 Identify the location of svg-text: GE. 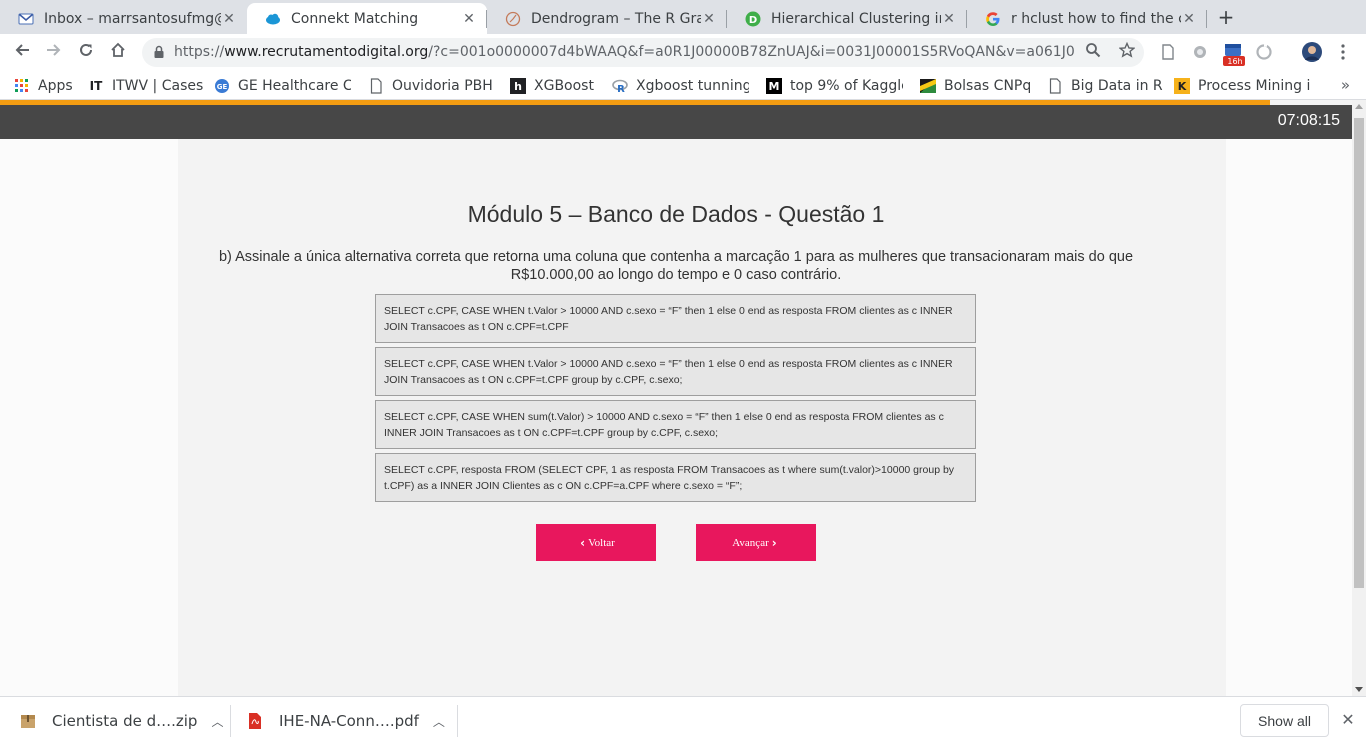
(222, 87).